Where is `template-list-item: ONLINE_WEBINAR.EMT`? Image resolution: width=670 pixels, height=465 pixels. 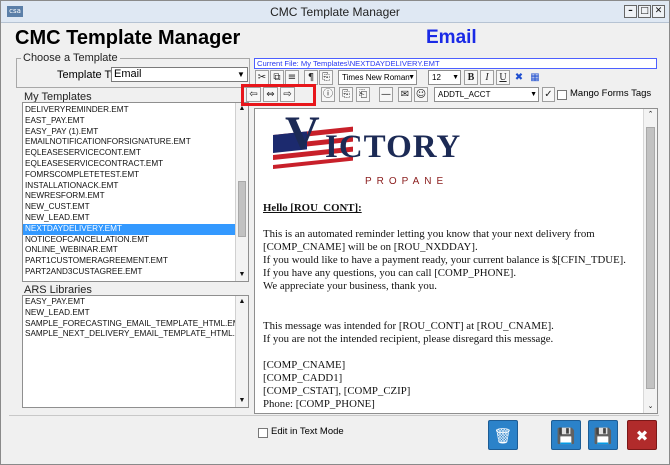
template-list-item: ONLINE_WEBINAR.EMT is located at coordinates (129, 250).